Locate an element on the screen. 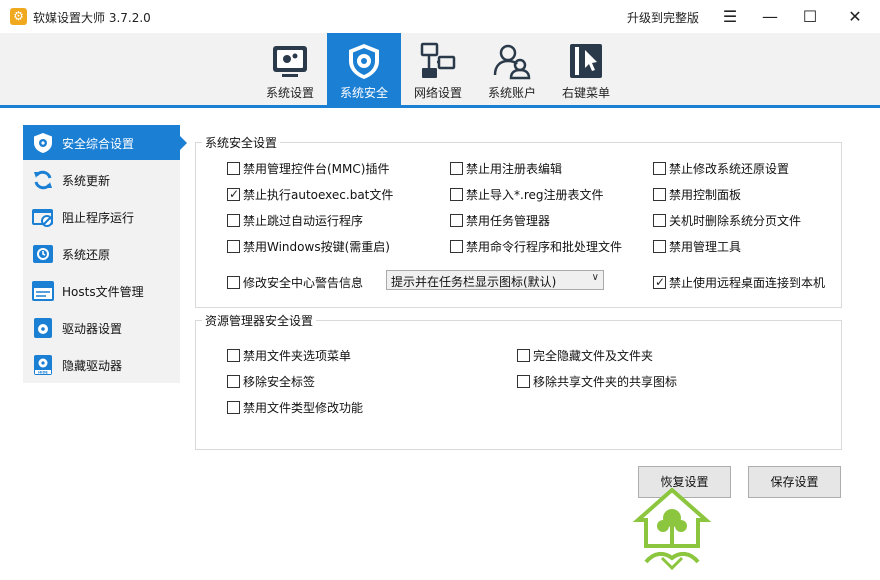 The width and height of the screenshot is (880, 580). checkbox-label: 禁用命令行程序和批处理文件 is located at coordinates (544, 247).